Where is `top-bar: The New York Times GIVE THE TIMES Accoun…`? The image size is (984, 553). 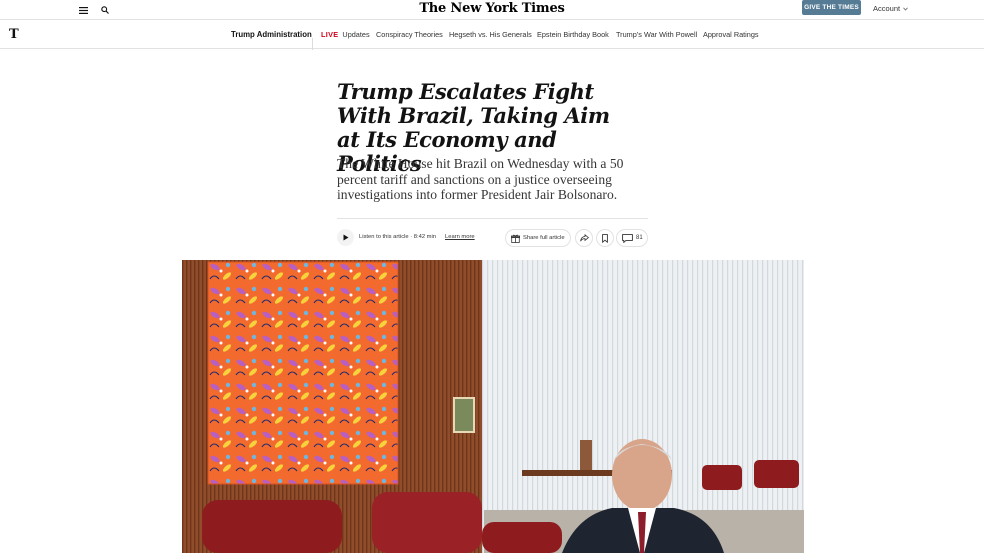
top-bar: The New York Times GIVE THE TIMES Accoun… is located at coordinates (492, 10).